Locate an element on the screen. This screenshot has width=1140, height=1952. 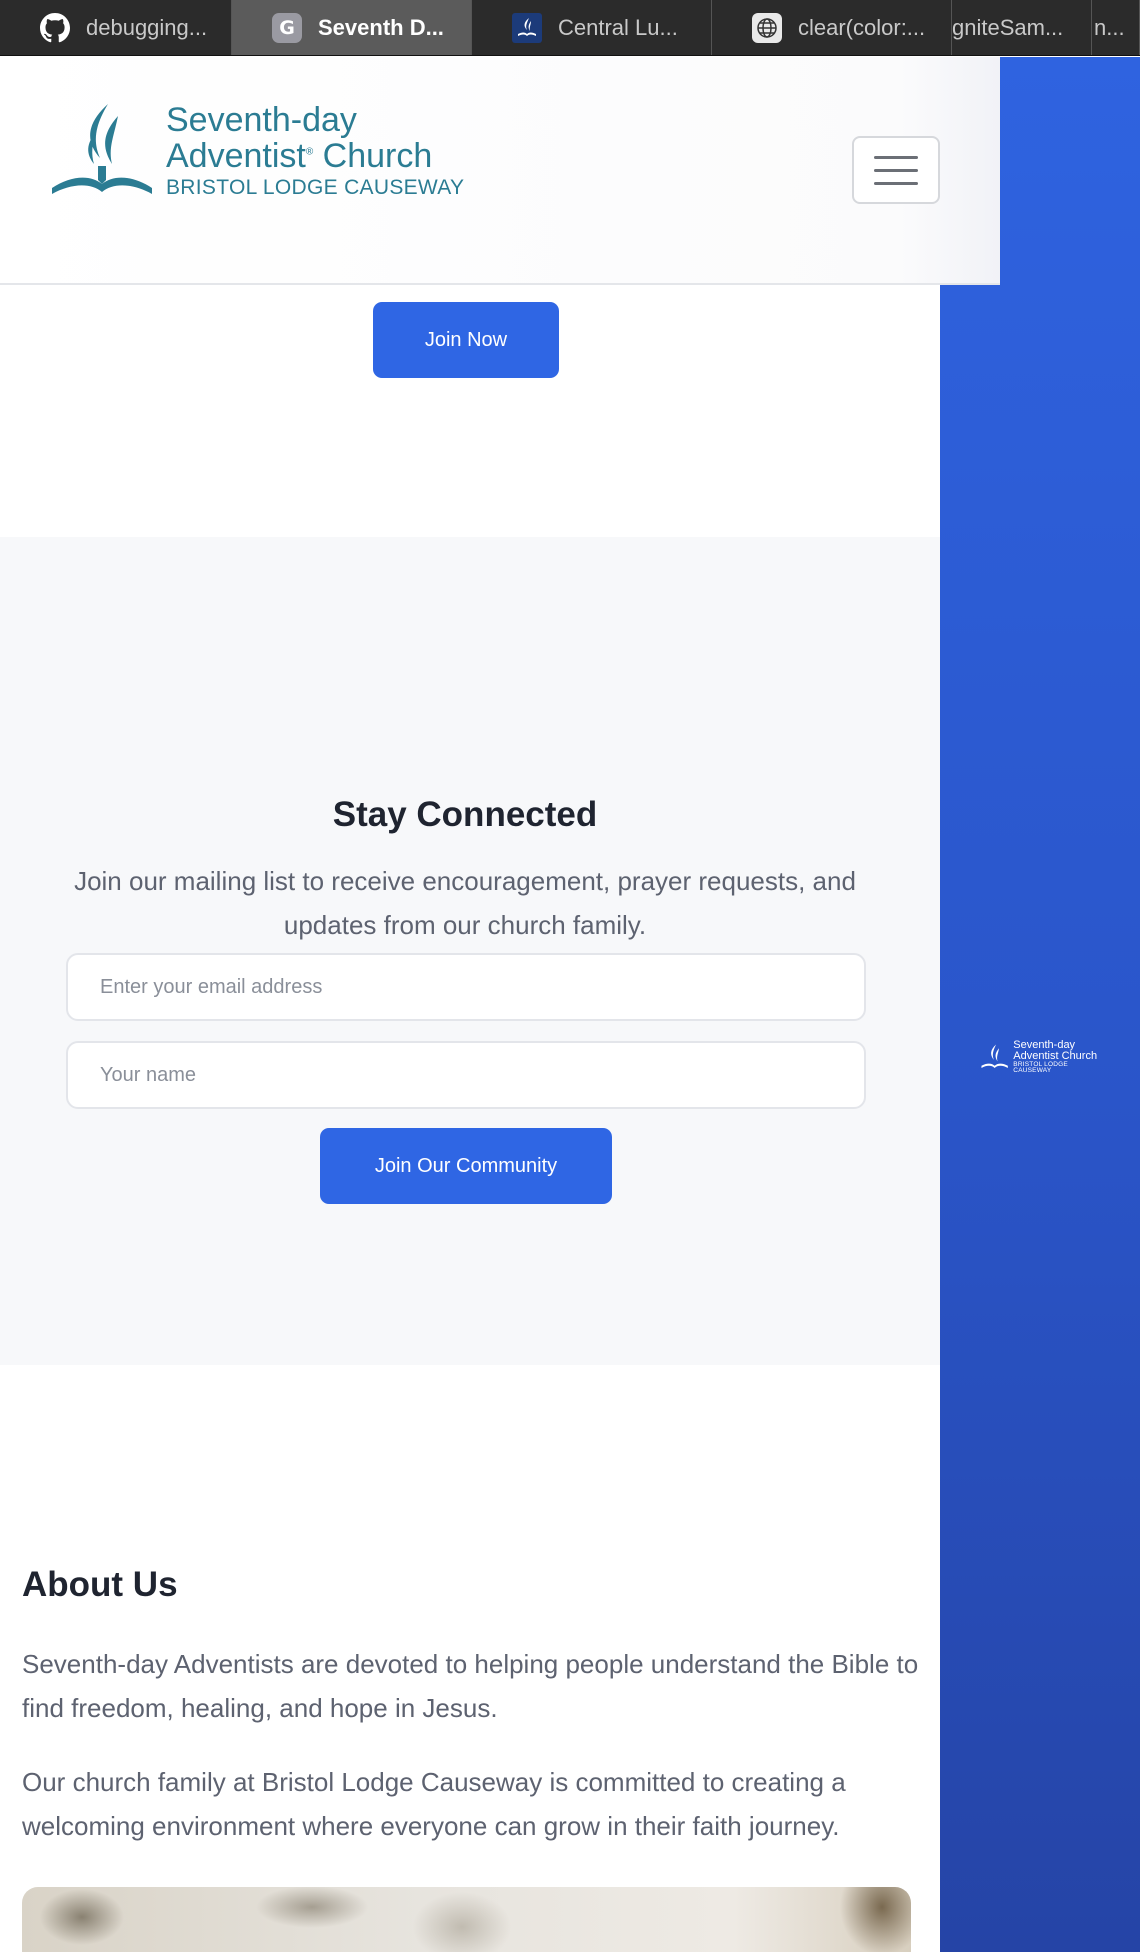
newsletter-title: Stay Connected is located at coordinates (465, 814).